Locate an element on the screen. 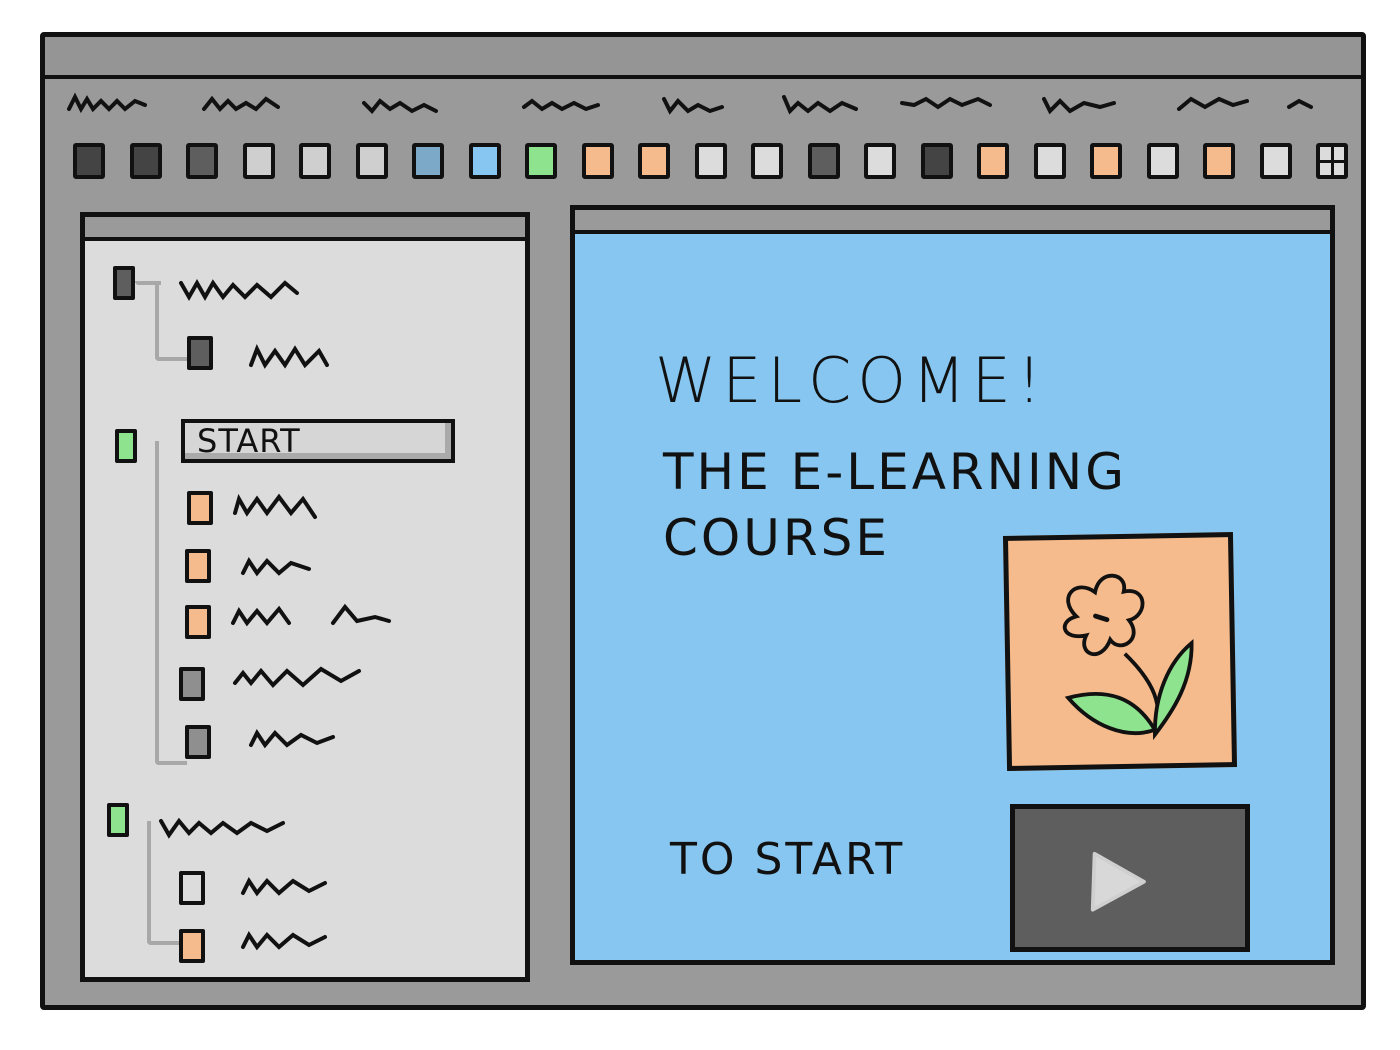 The width and height of the screenshot is (1400, 1050). toolbar is located at coordinates (710, 161).